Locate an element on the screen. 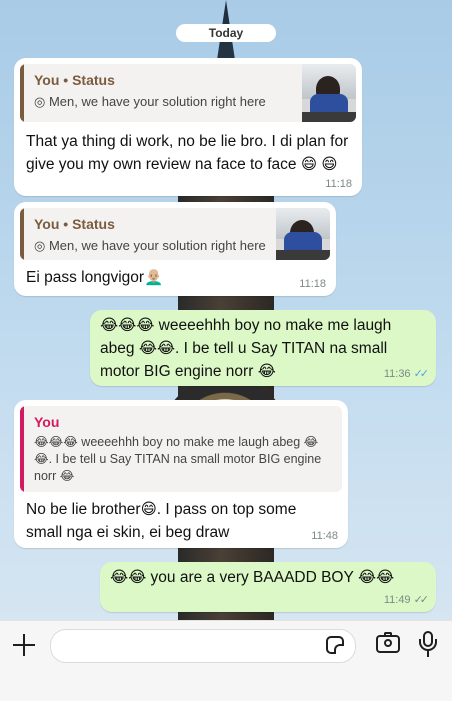 This screenshot has height=701, width=452. message-text: 😂😂 you are a very BAAADD BOY 😂😂 is located at coordinates (252, 577).